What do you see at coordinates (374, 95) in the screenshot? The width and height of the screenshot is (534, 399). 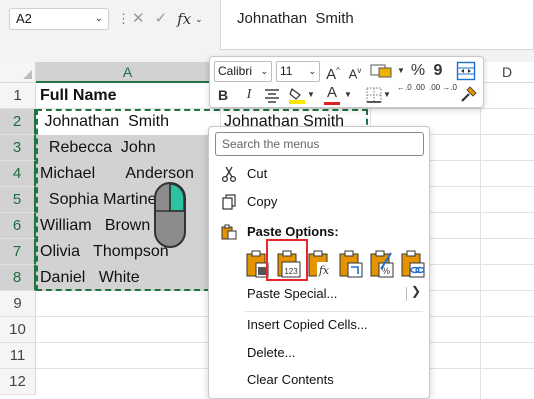 I see `borders-icon` at bounding box center [374, 95].